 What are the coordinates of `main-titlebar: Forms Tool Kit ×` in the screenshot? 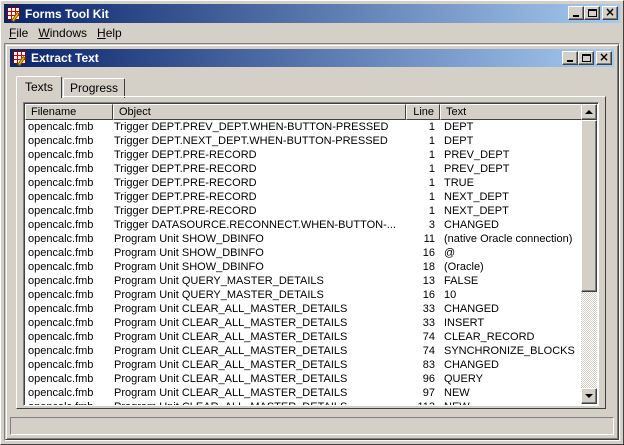 It's located at (312, 13).